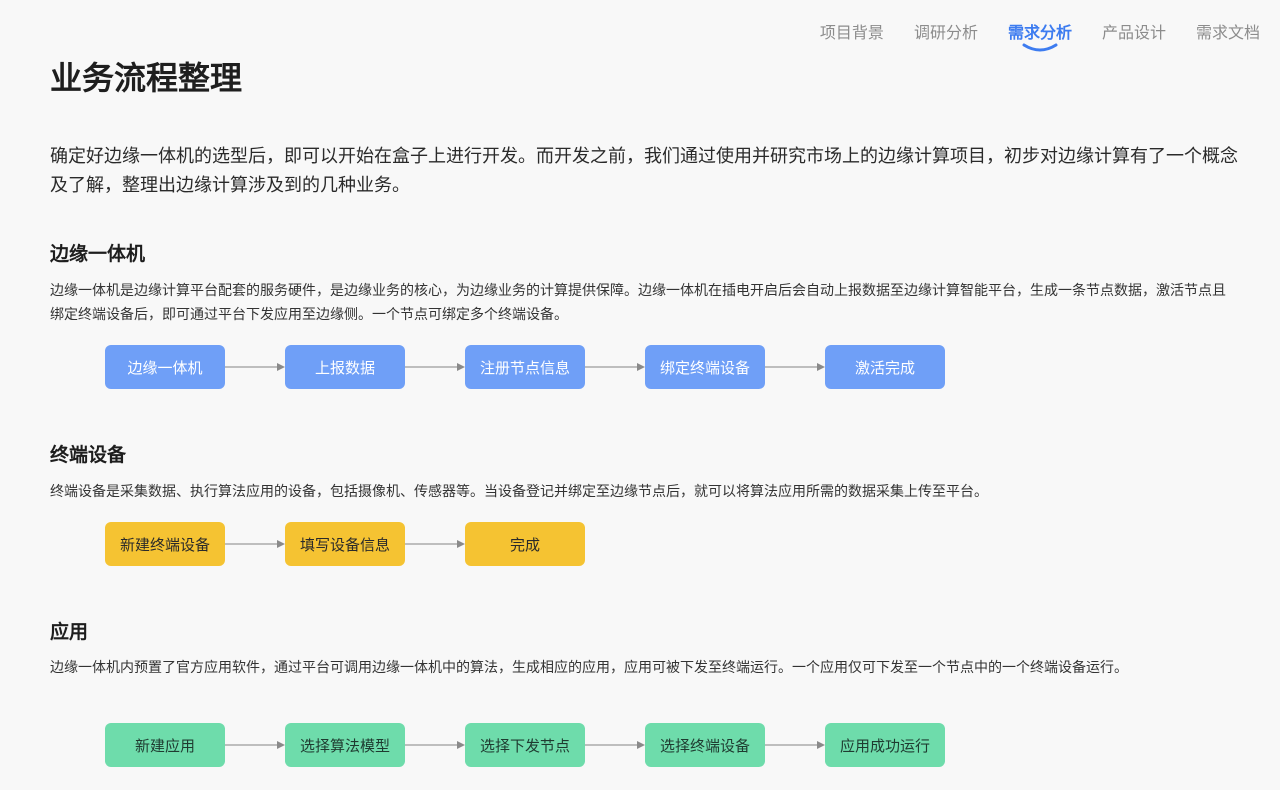 The height and width of the screenshot is (790, 1280). I want to click on flow-terminal-device: 新建终端设备 填写设备信息 完成, so click(345, 544).